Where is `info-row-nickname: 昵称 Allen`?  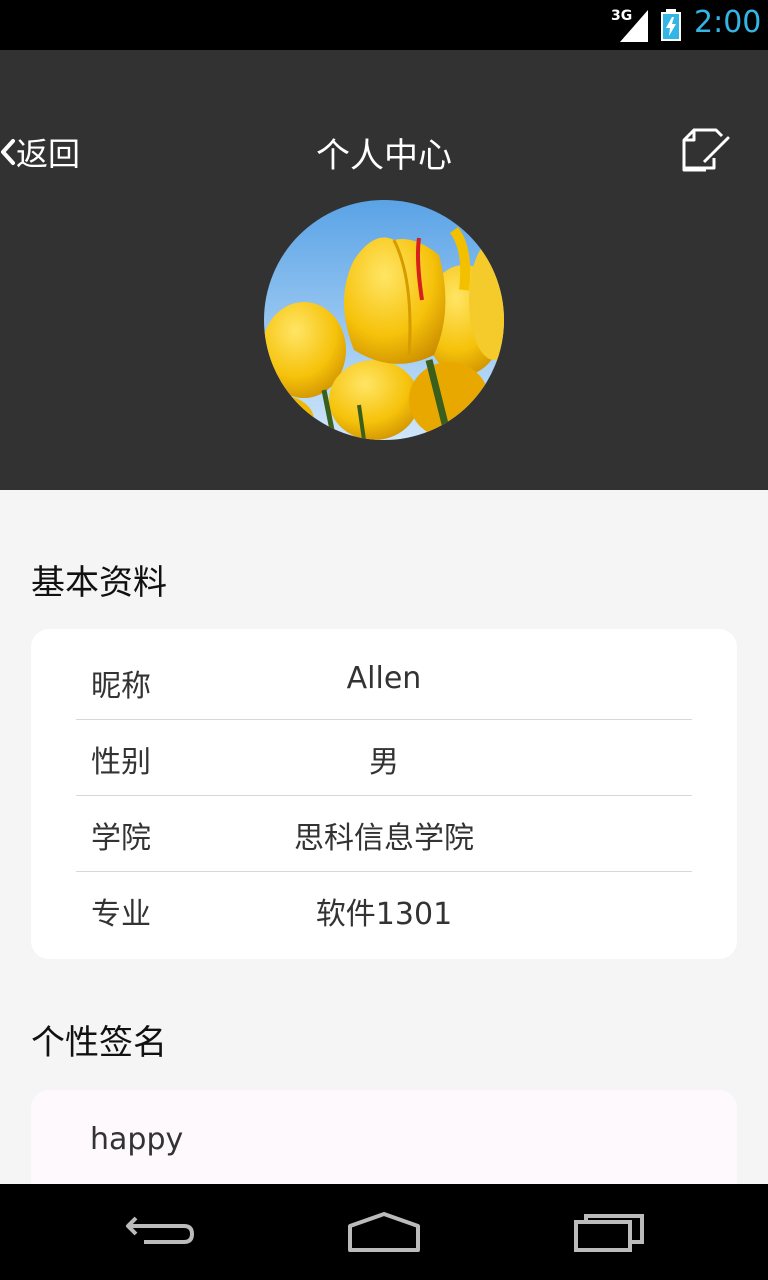
info-row-nickname: 昵称 Allen is located at coordinates (384, 681).